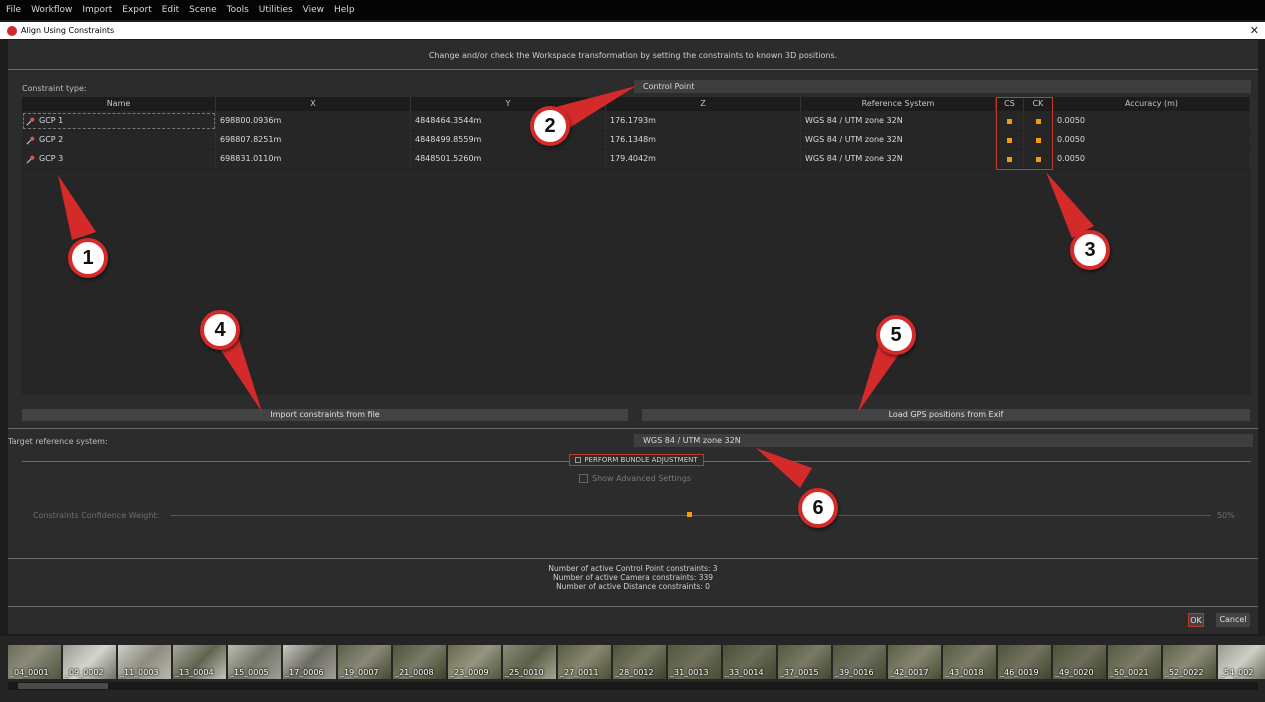  What do you see at coordinates (943, 440) in the screenshot?
I see `target-reference-select: WGS 84 / UTM zone 32N` at bounding box center [943, 440].